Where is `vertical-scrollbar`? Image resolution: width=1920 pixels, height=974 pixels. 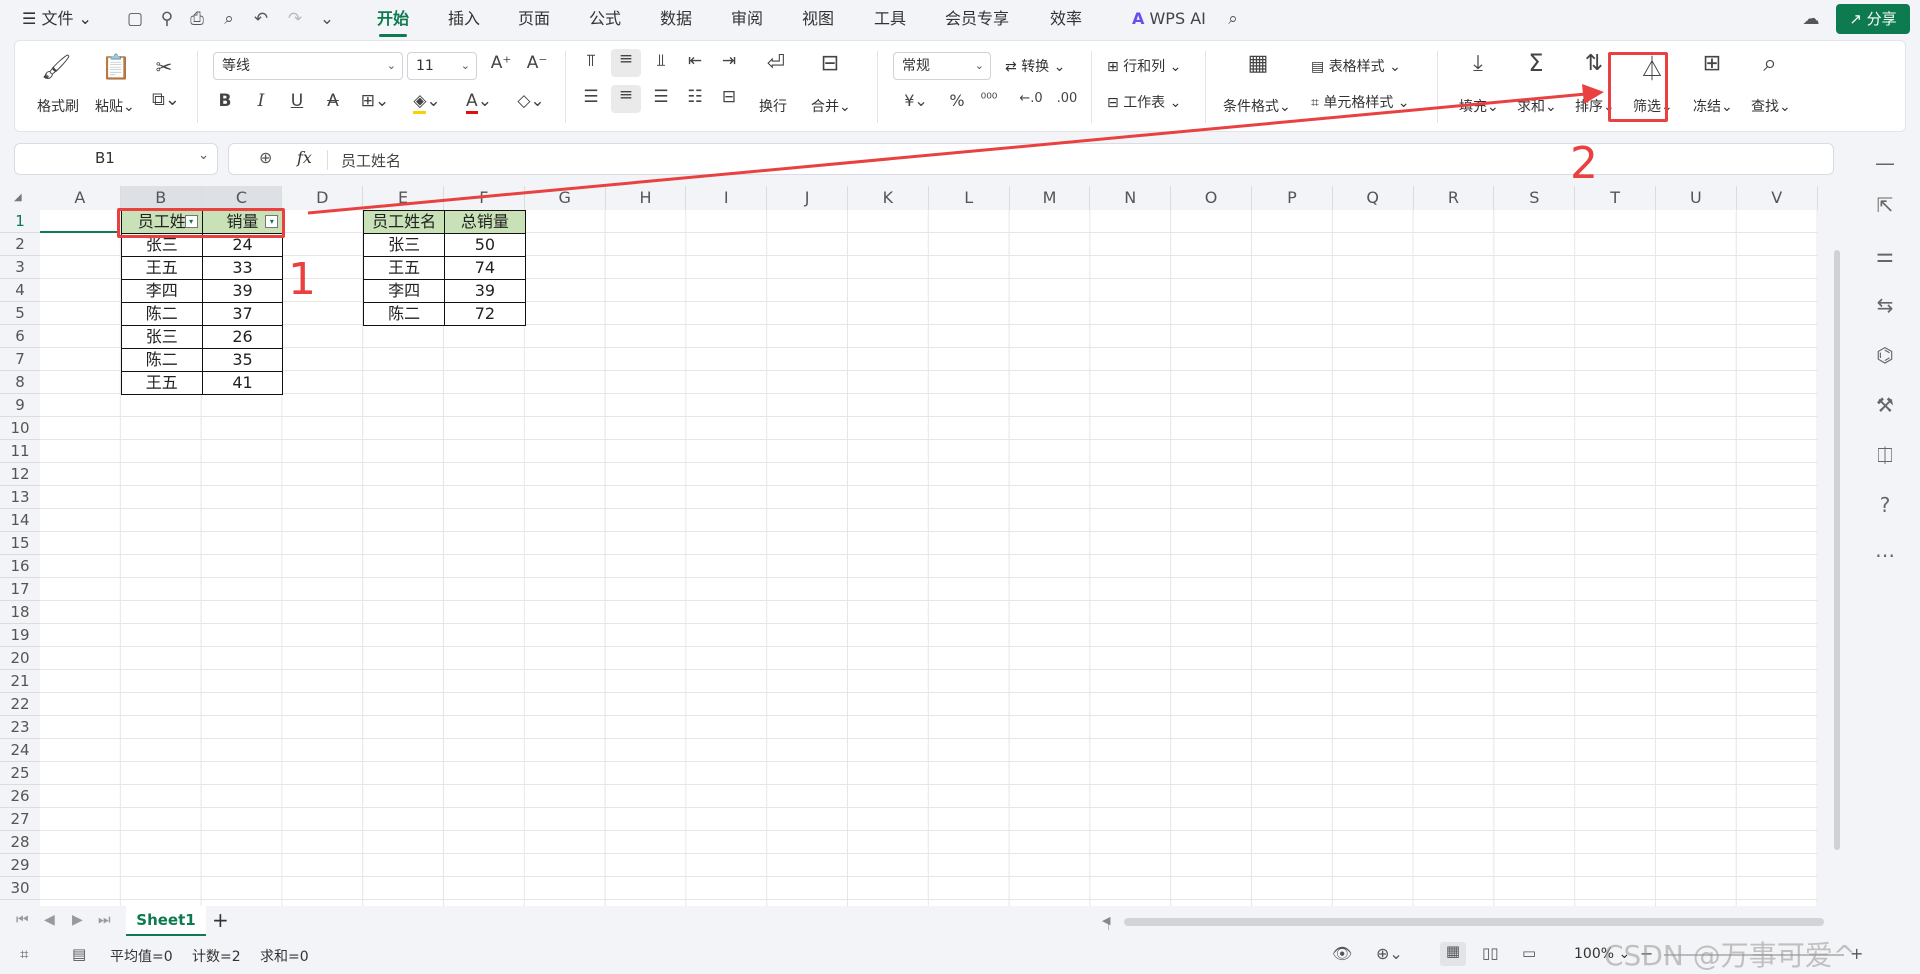
vertical-scrollbar is located at coordinates (1837, 559).